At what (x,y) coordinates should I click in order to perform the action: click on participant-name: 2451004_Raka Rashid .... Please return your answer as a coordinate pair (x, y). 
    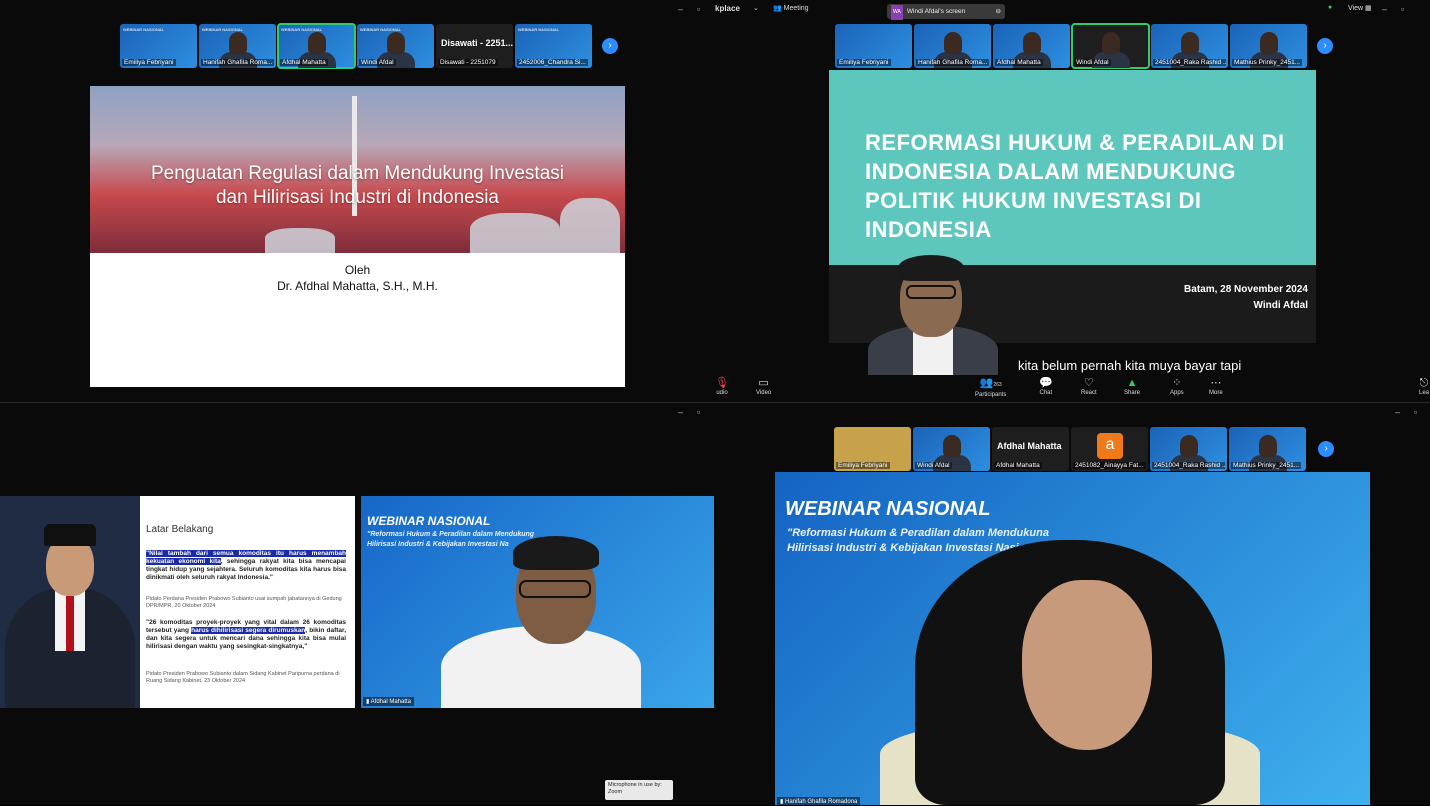
    Looking at the image, I should click on (1189, 62).